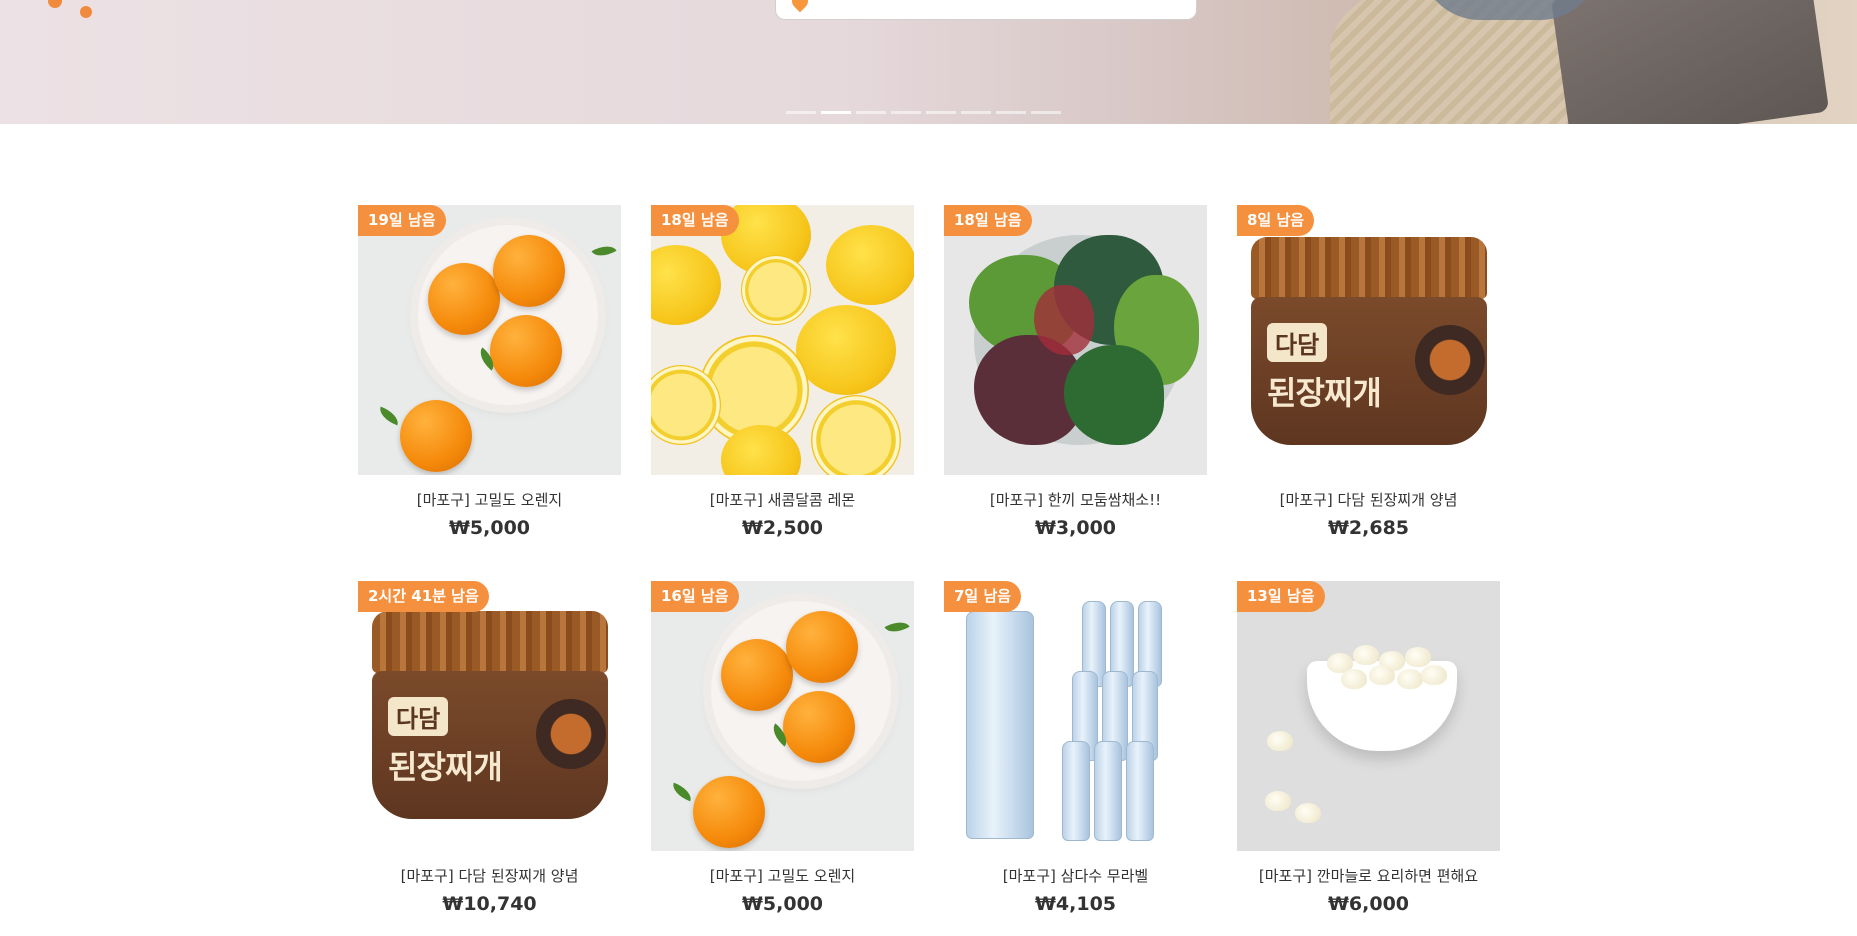 The height and width of the screenshot is (936, 1857). I want to click on product-card: 7일 남음 [마포구] 삼다수 무라벨 ₩4,105, so click(1075, 748).